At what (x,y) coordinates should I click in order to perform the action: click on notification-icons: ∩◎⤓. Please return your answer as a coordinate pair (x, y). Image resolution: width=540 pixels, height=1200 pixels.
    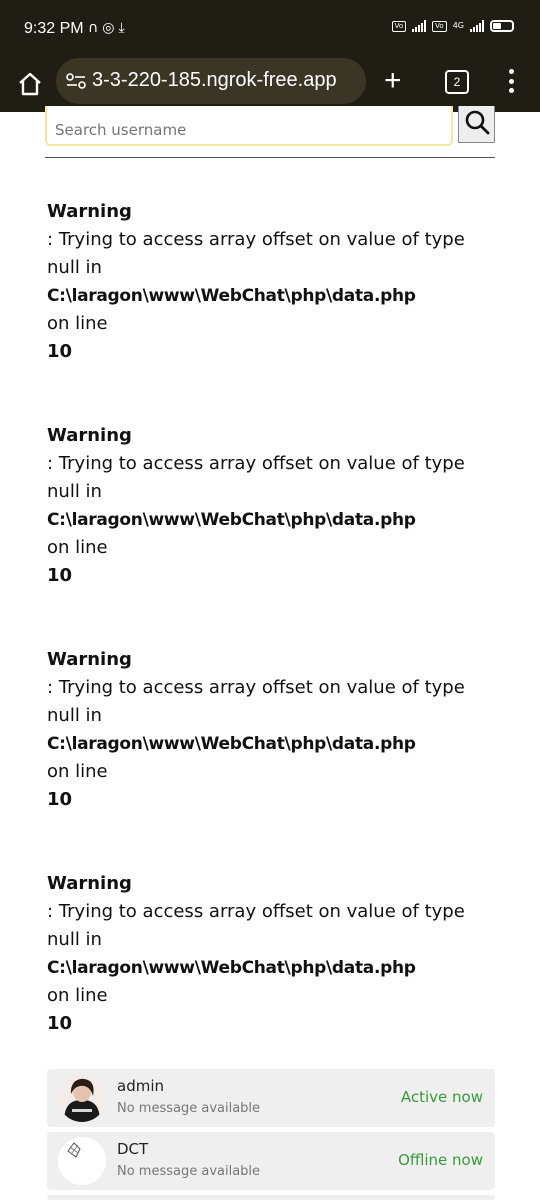
    Looking at the image, I should click on (108, 28).